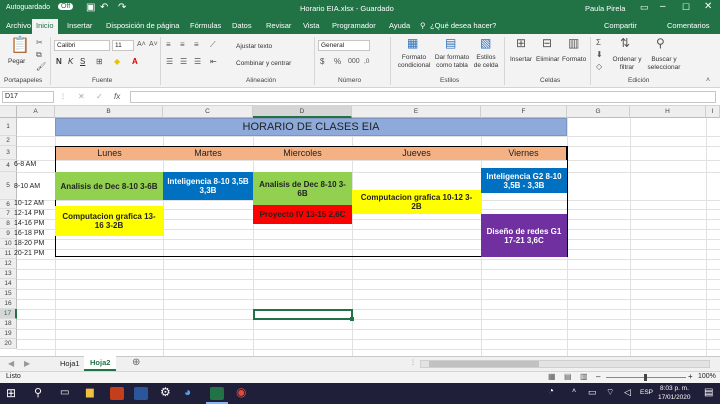 The width and height of the screenshot is (720, 404). I want to click on sheet-tab-hoja2: Hoja2, so click(100, 363).